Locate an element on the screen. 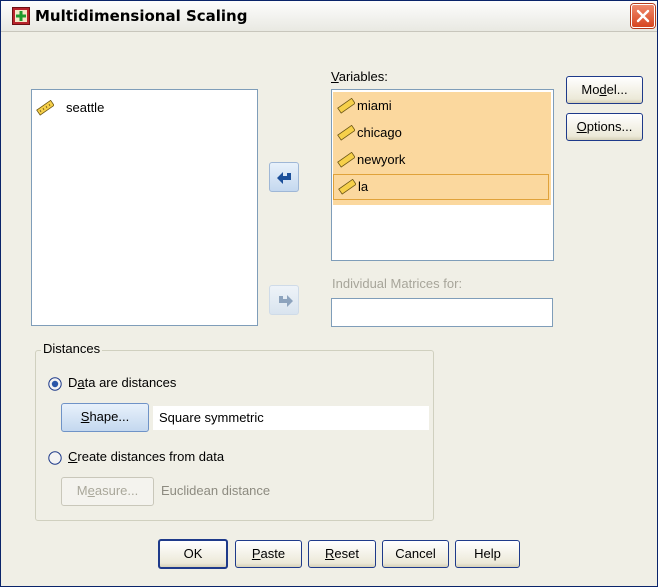 The width and height of the screenshot is (658, 587). variables-list: miami chicago newyork la is located at coordinates (442, 175).